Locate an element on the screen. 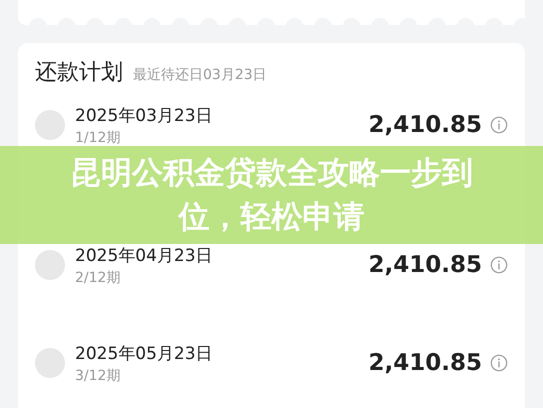  section-title: 还款计划 is located at coordinates (79, 73).